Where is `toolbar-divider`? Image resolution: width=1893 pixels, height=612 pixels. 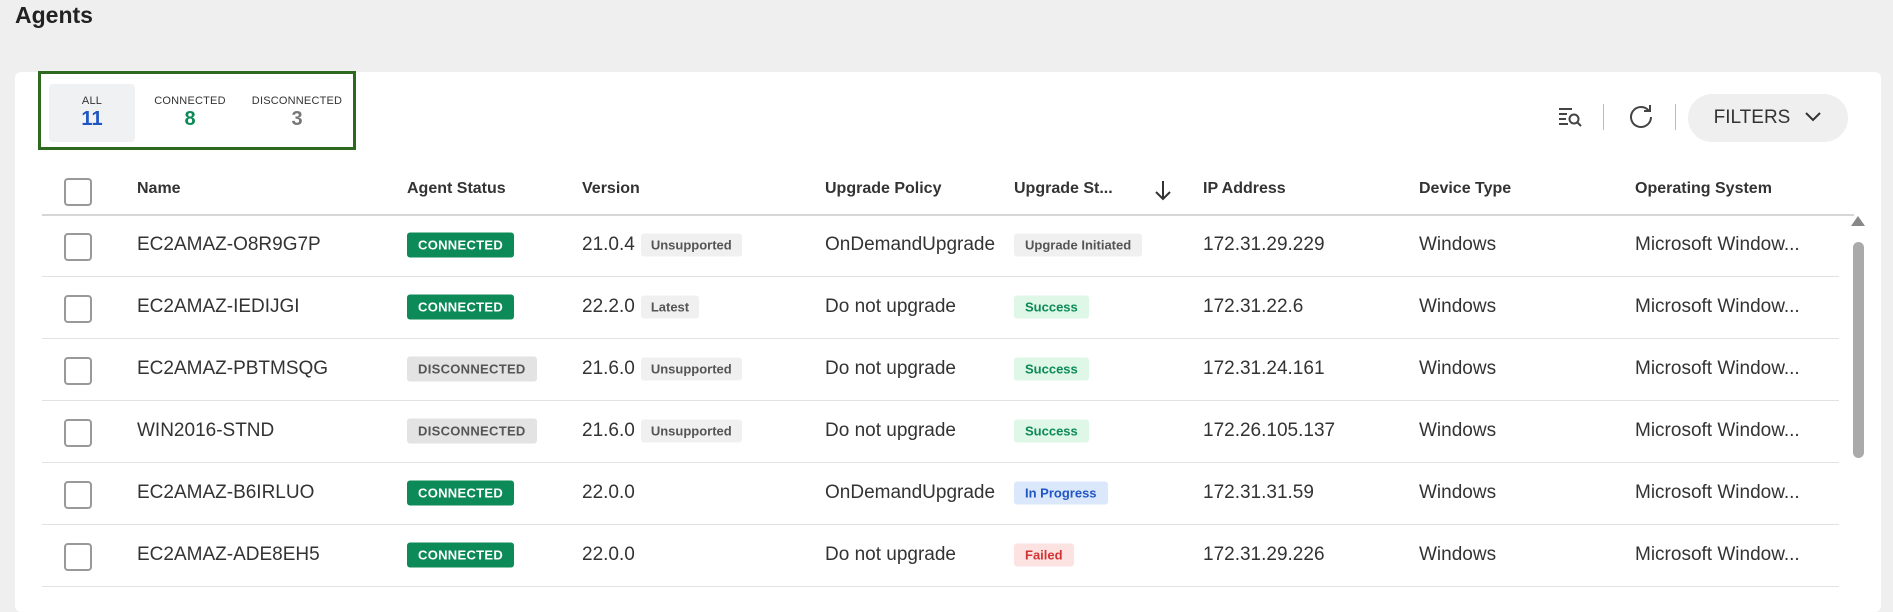
toolbar-divider is located at coordinates (1603, 117).